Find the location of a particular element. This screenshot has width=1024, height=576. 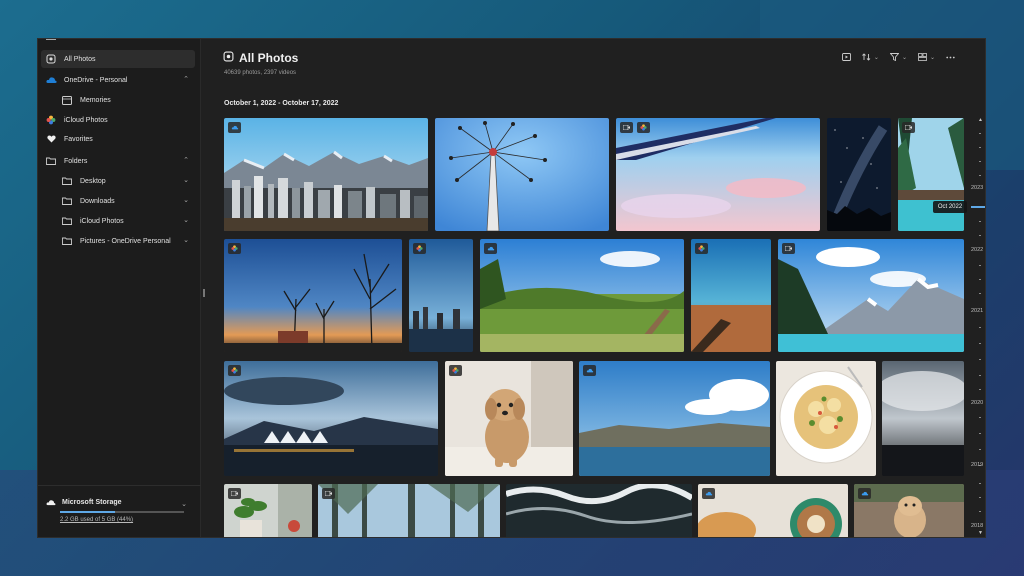

sidebar-item-onedrive: OneDrive - Personal ⌃ is located at coordinates (118, 80).